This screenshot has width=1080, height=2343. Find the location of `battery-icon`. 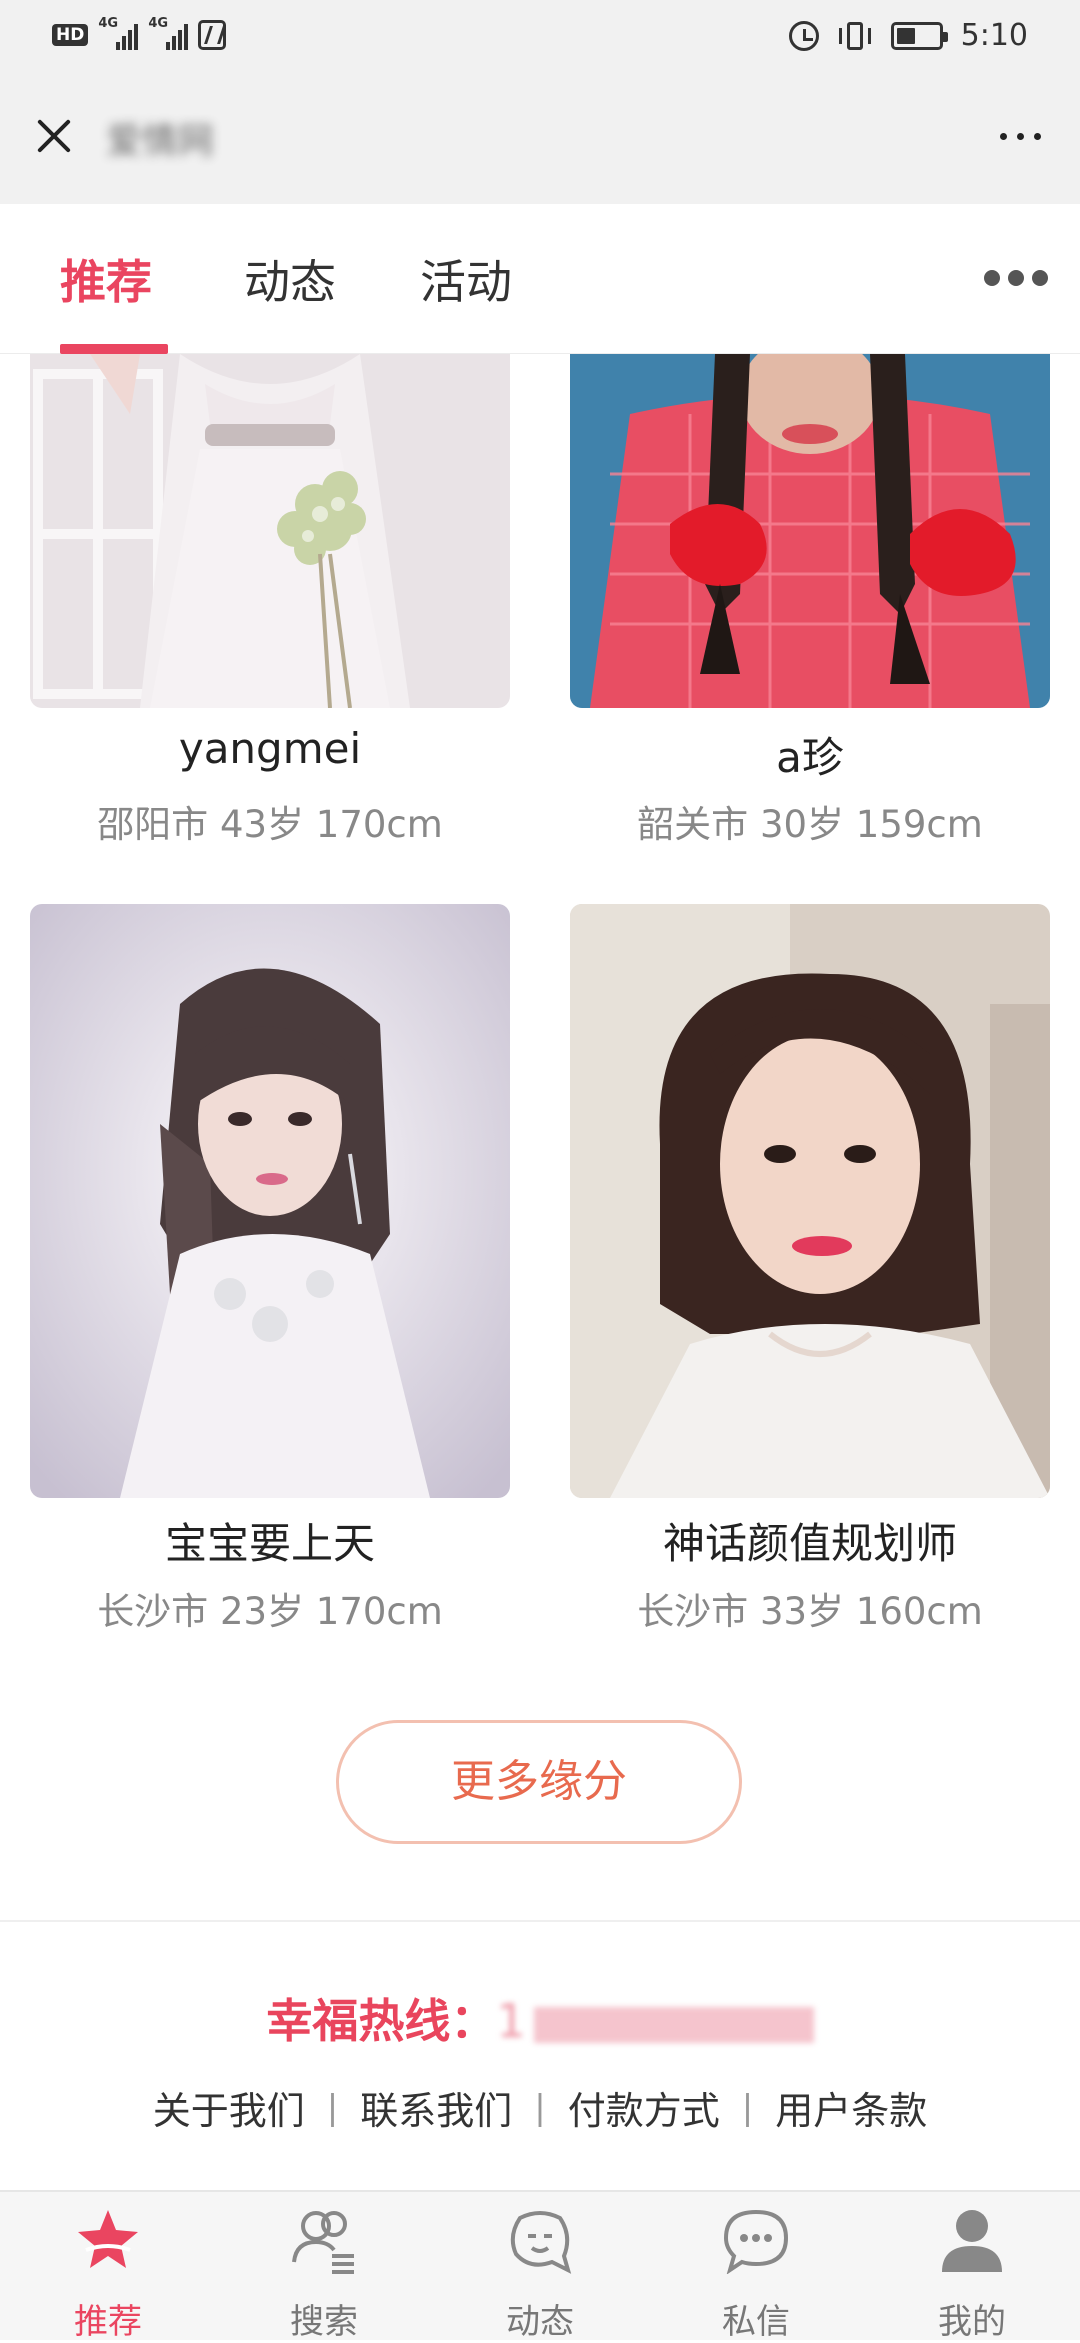

battery-icon is located at coordinates (919, 35).